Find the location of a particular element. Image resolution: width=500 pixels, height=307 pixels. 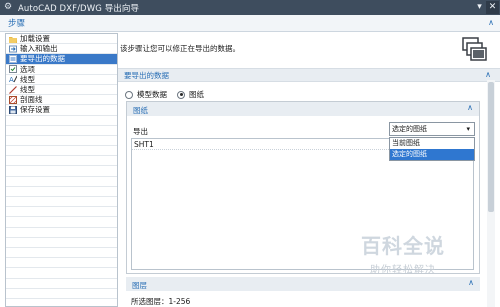

window-title: AutoCAD DXF/DWG 导出向导 is located at coordinates (79, 8).